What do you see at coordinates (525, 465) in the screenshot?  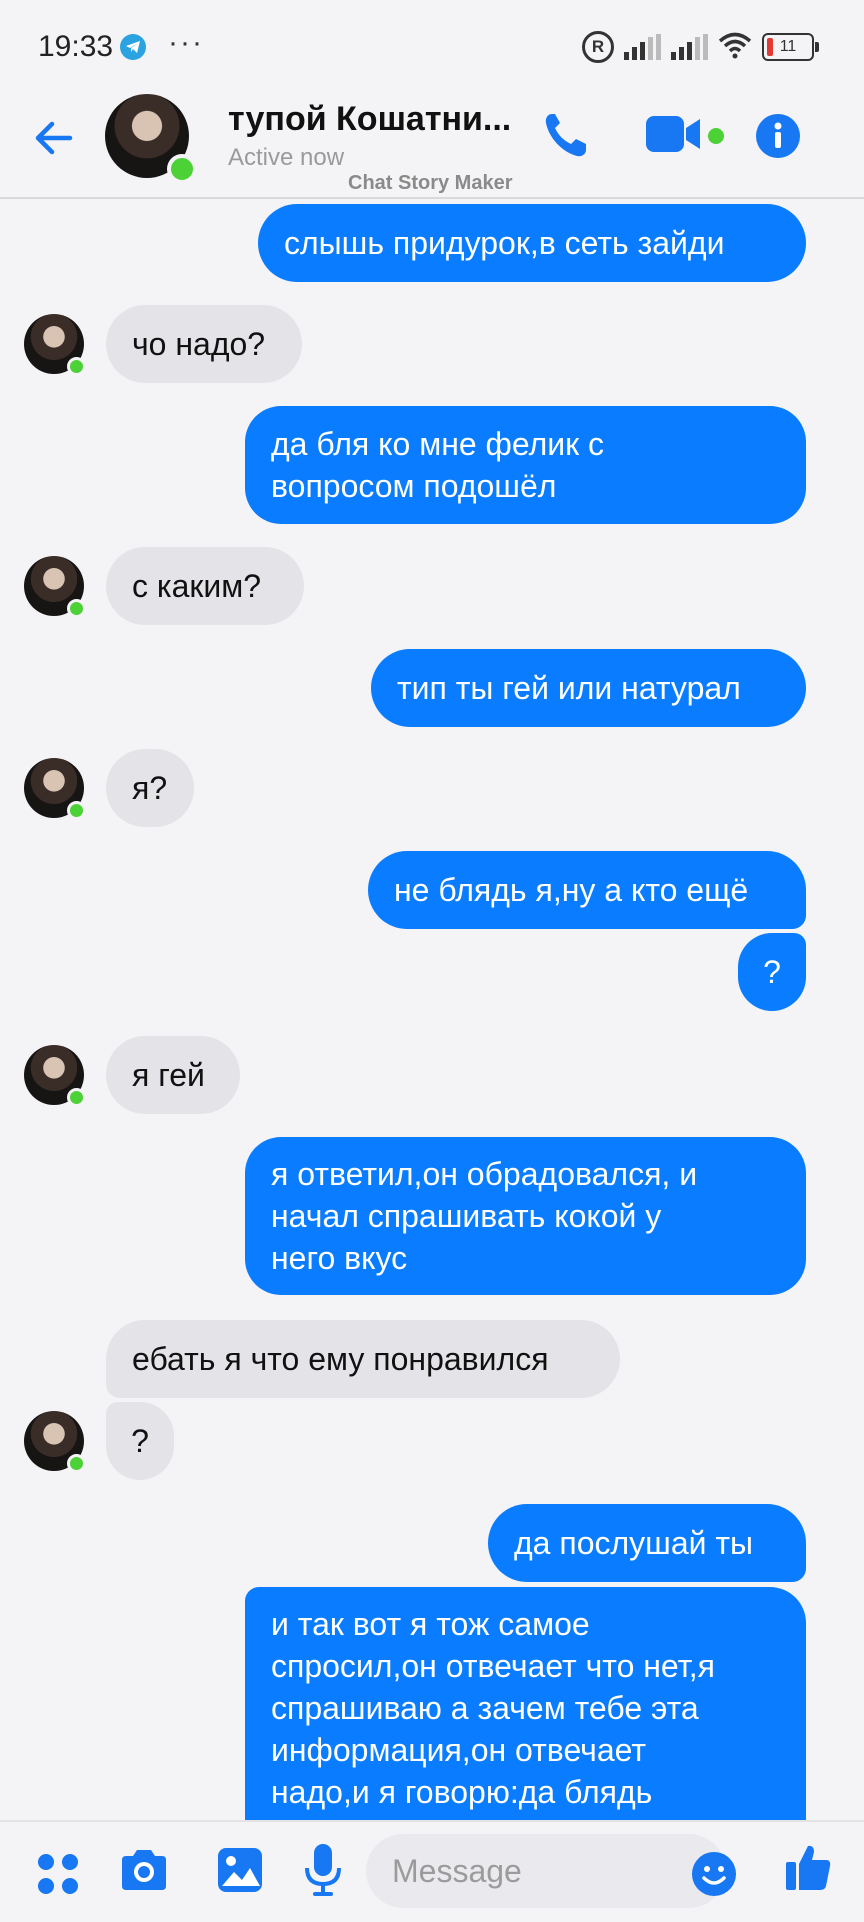 I see `message-outgoing: да бля ко мне фелик с вопросом подошёл` at bounding box center [525, 465].